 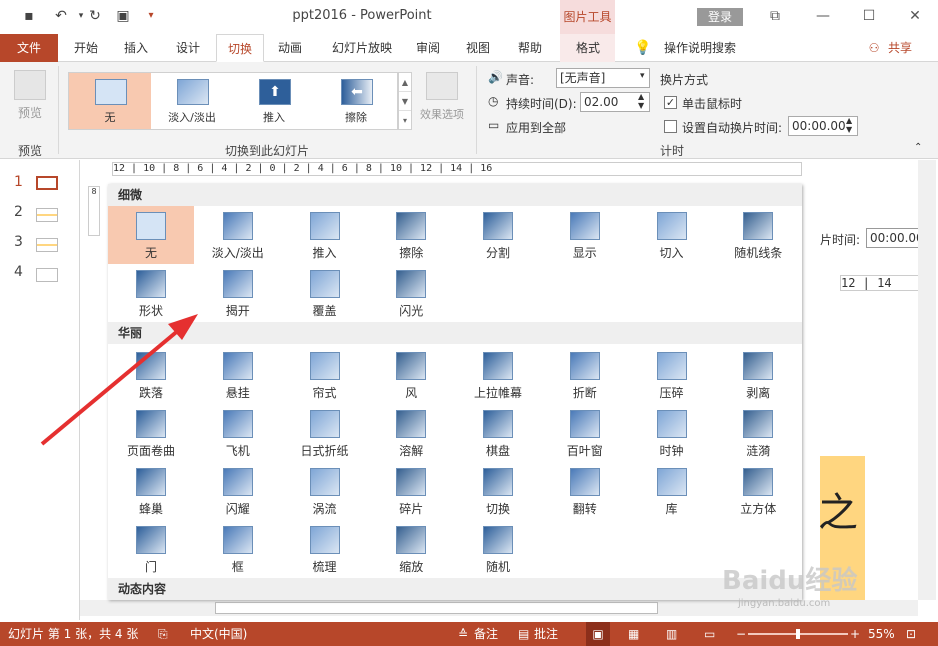 I want to click on gallery-scroll-down-icon: ▼, so click(x=405, y=101).